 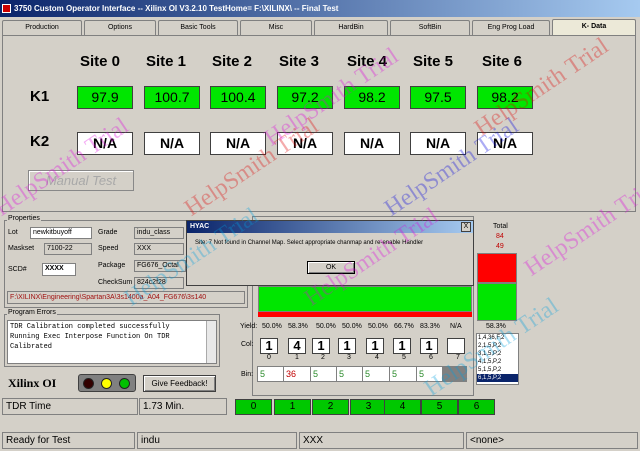 I want to click on list-item: 1,4,36,F,2, so click(x=497, y=338).